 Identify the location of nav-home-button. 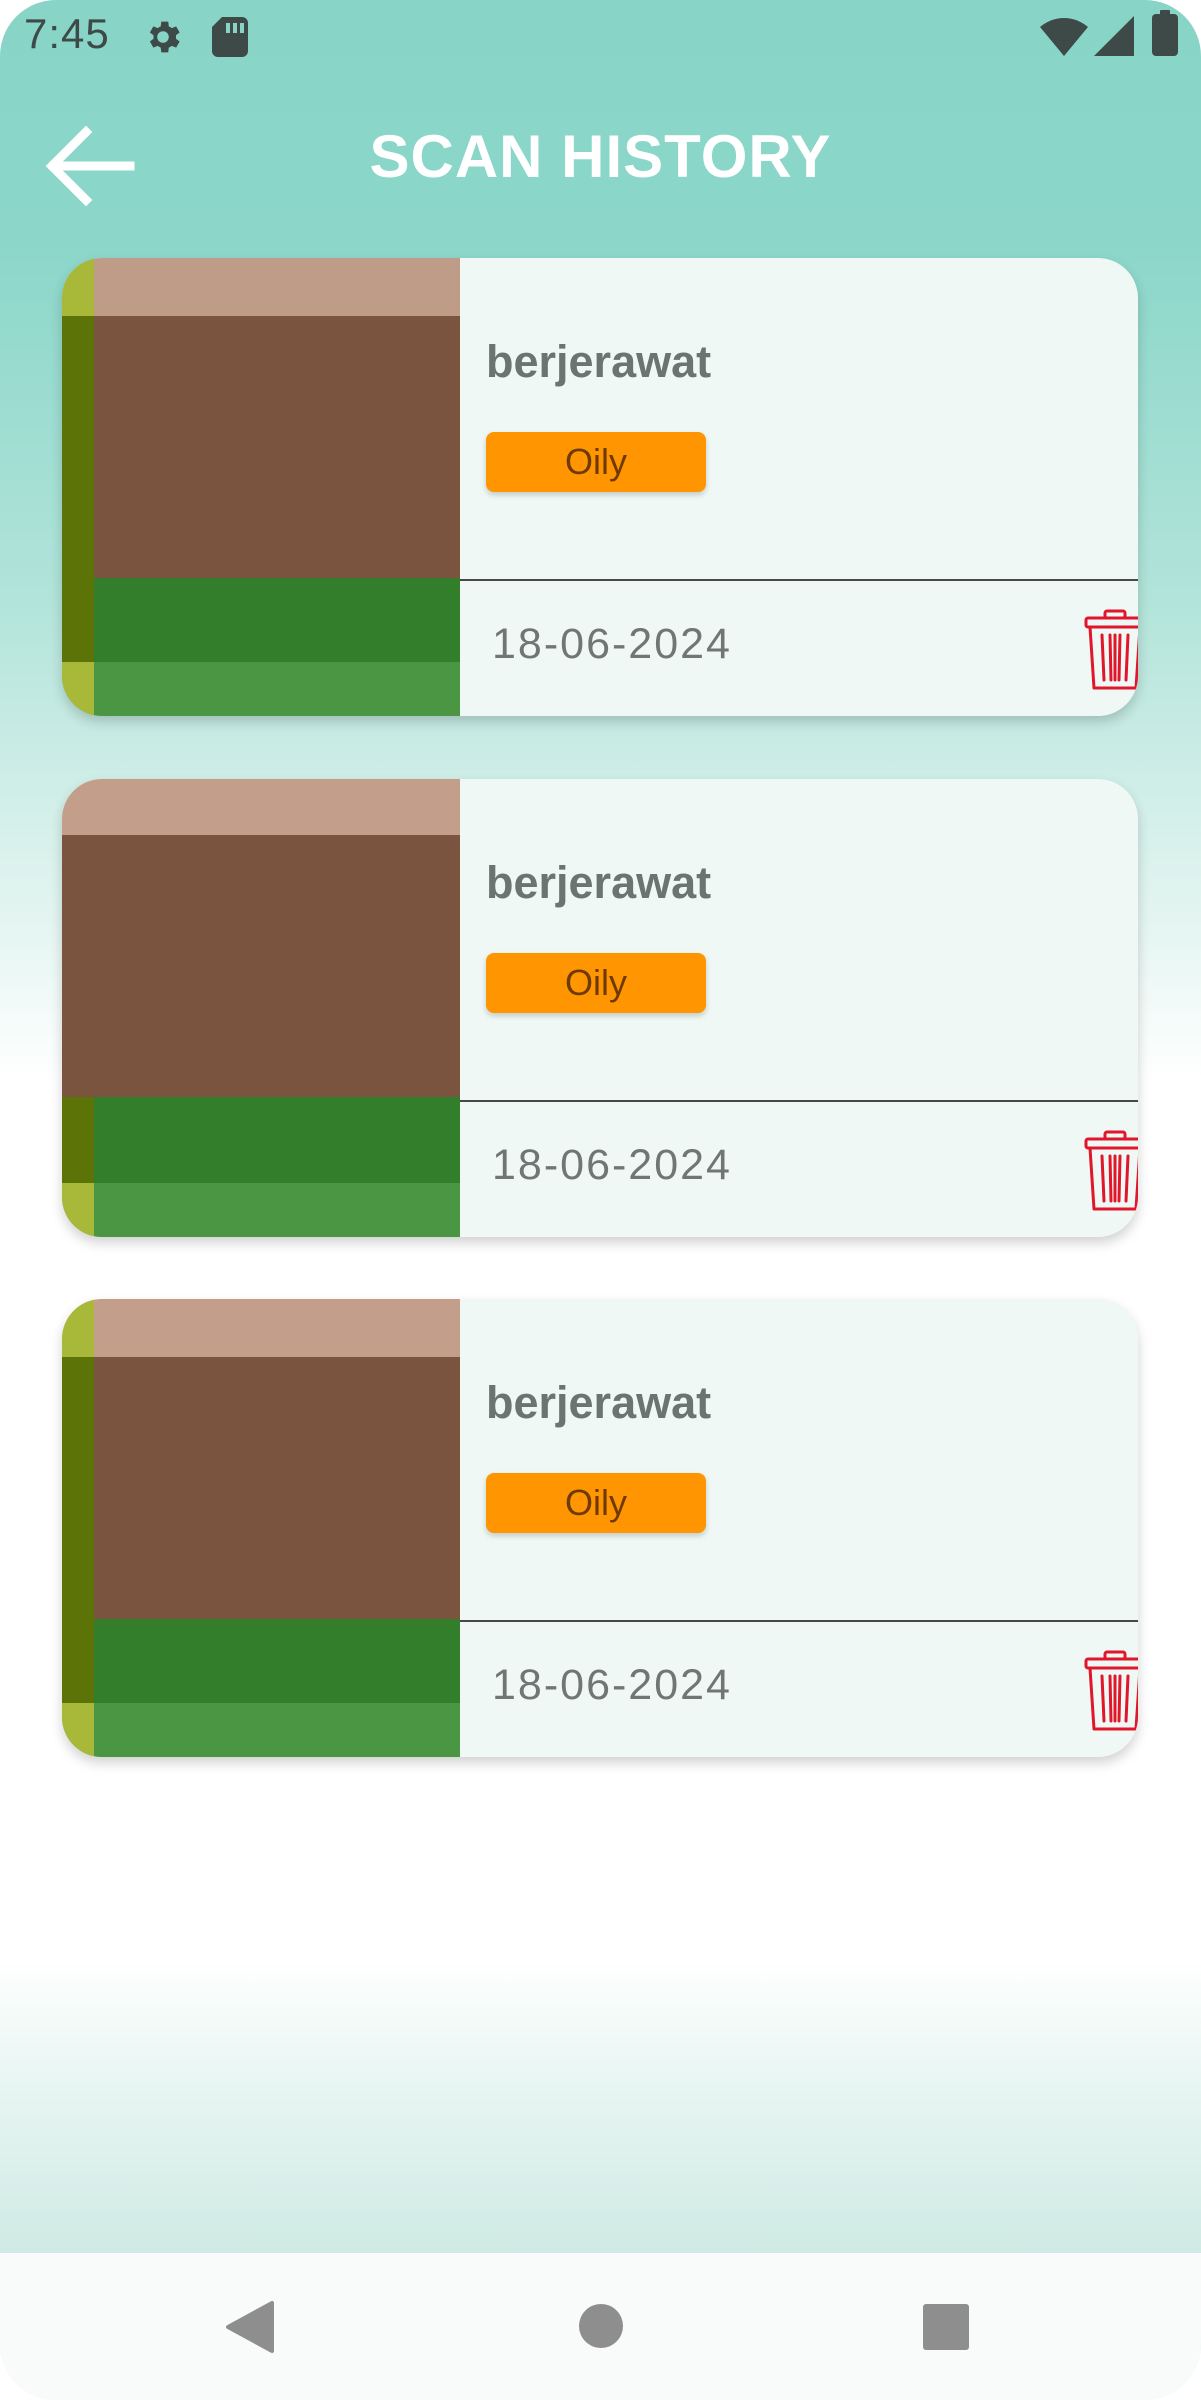
(601, 2328).